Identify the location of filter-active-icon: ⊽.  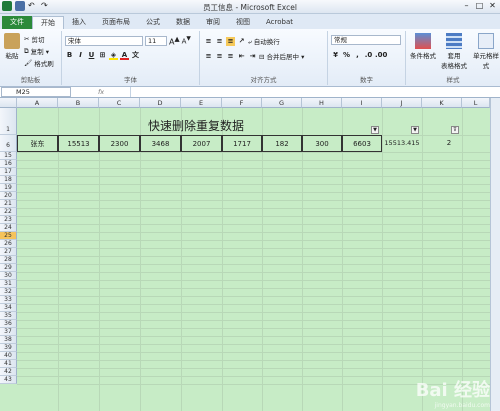
(455, 130).